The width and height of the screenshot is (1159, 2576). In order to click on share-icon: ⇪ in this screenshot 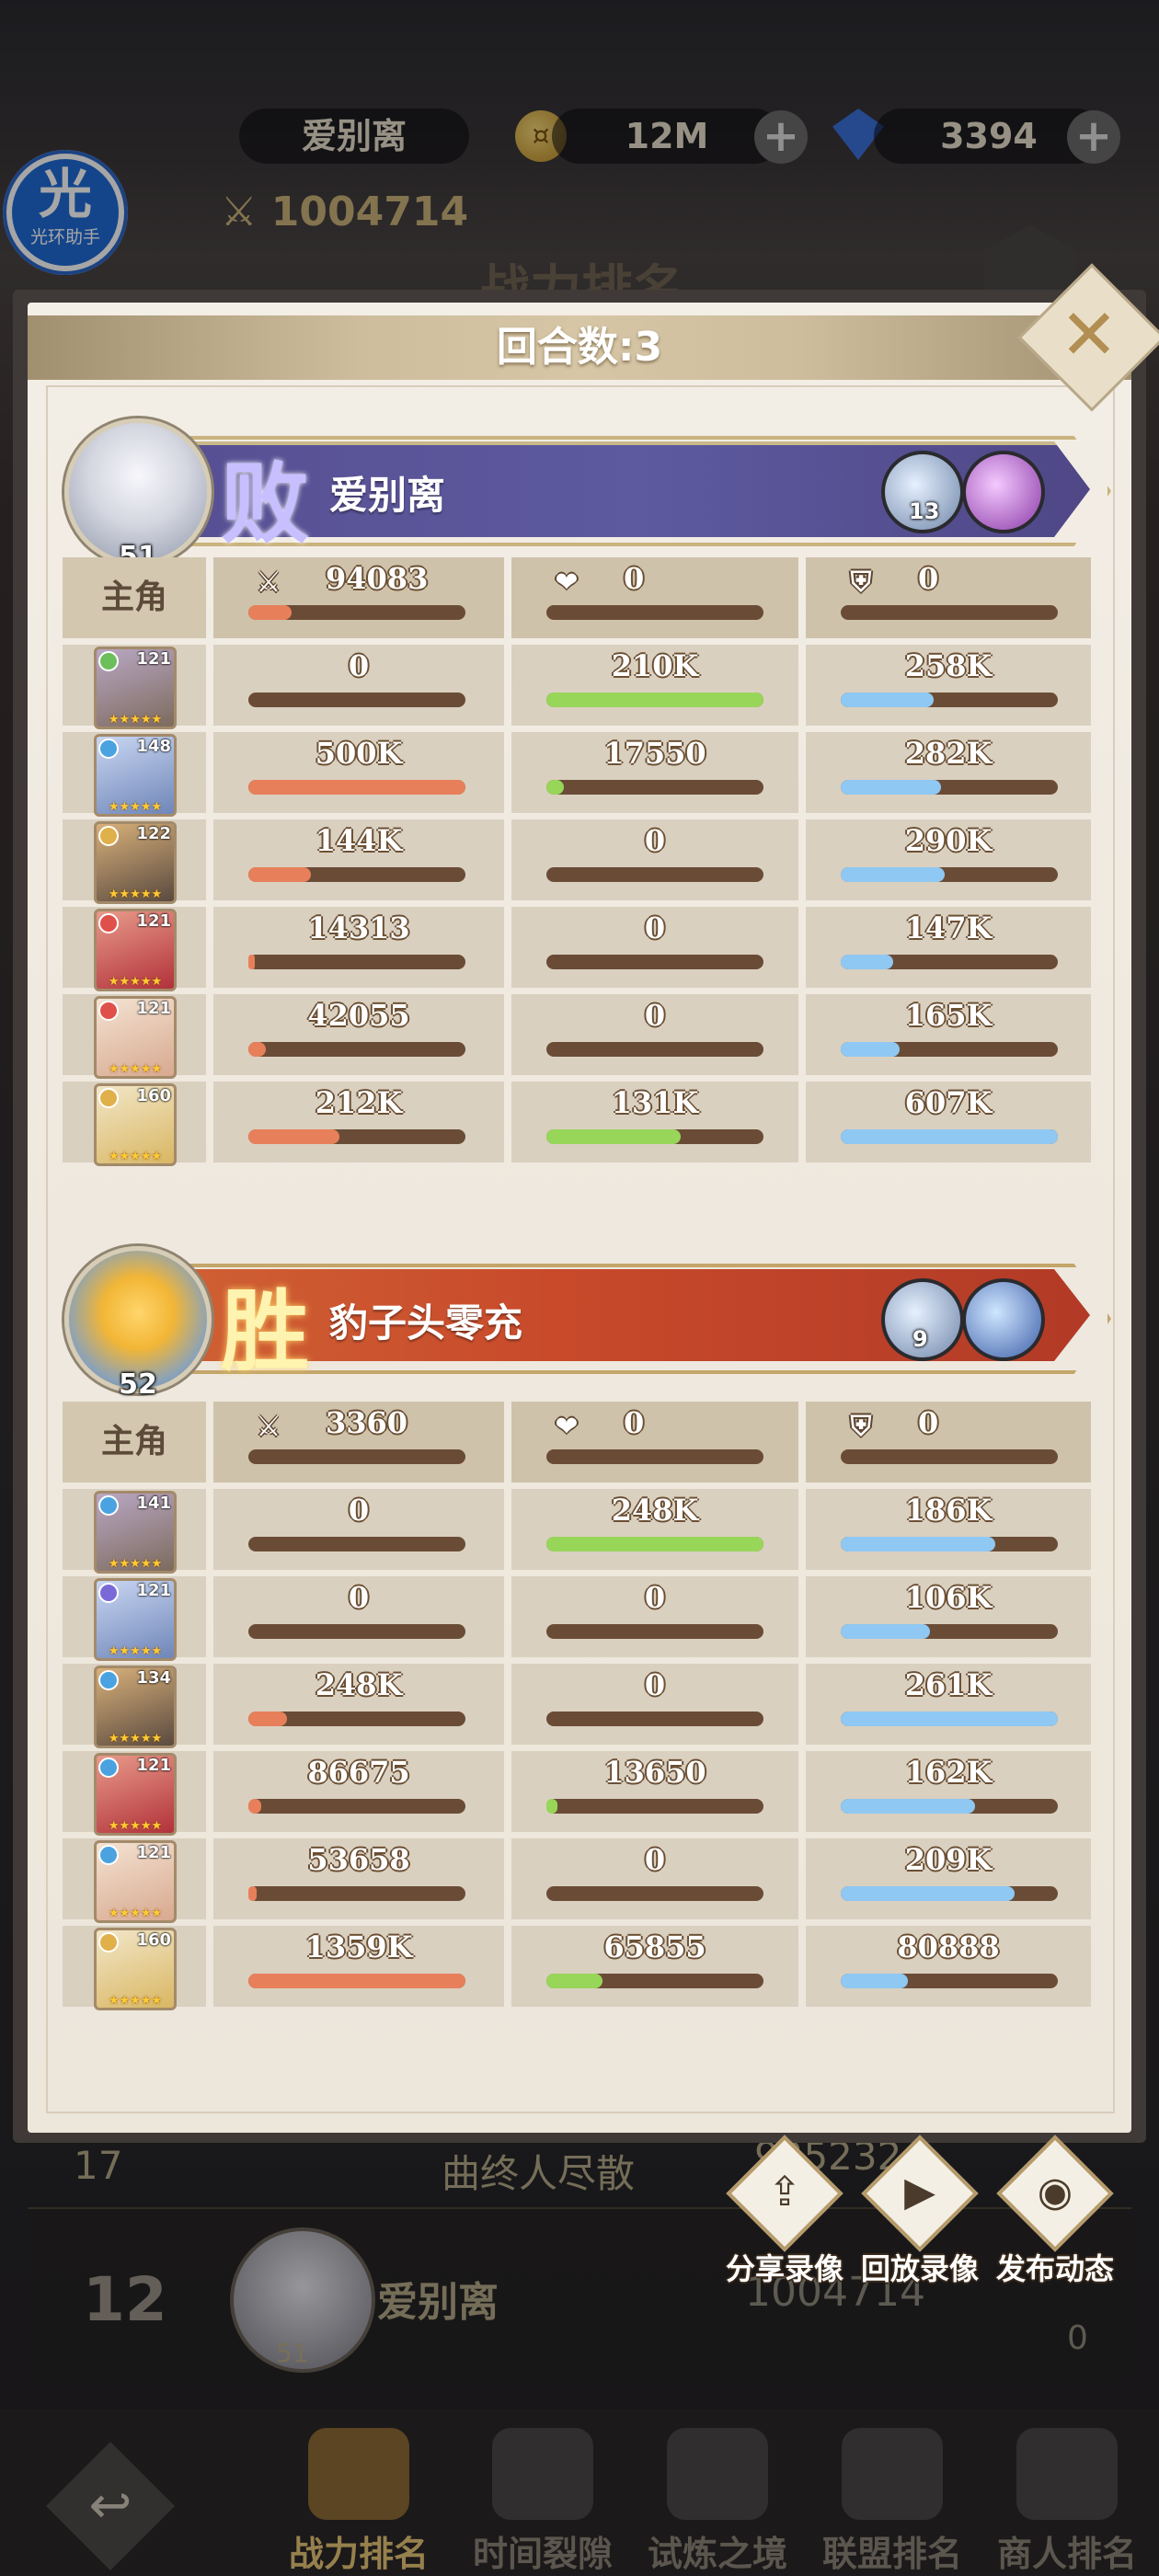, I will do `click(784, 2192)`.